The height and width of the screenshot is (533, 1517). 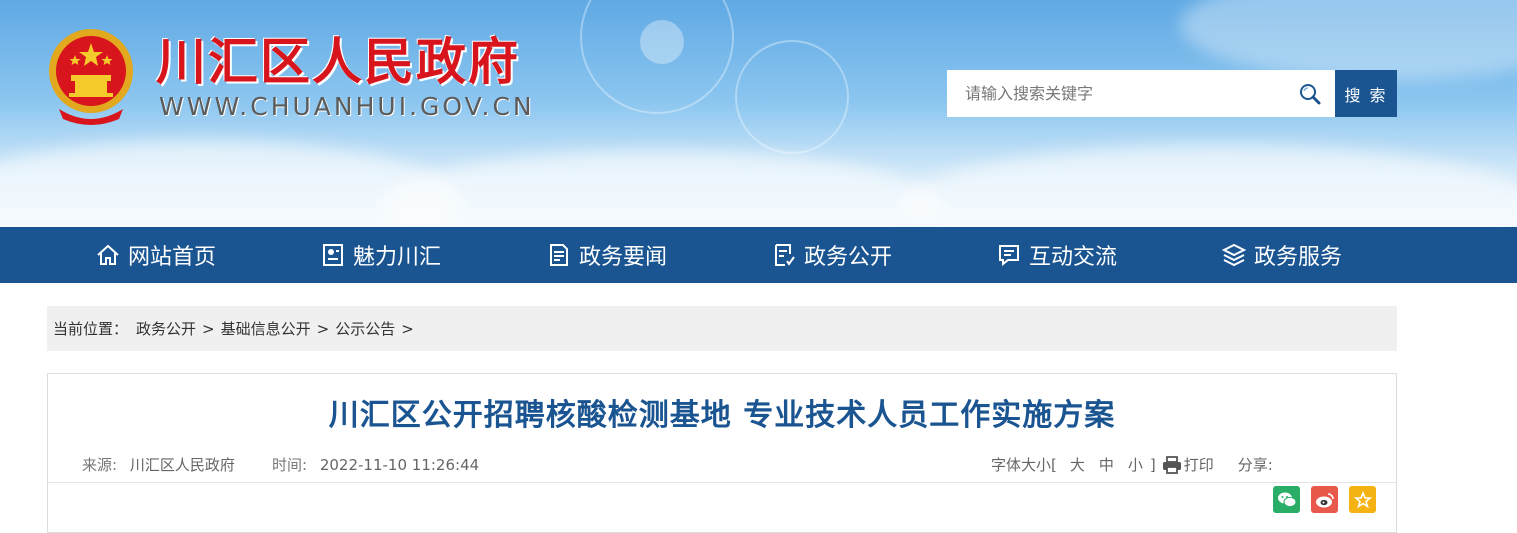 I want to click on nav-label: 魅力川汇, so click(x=397, y=257).